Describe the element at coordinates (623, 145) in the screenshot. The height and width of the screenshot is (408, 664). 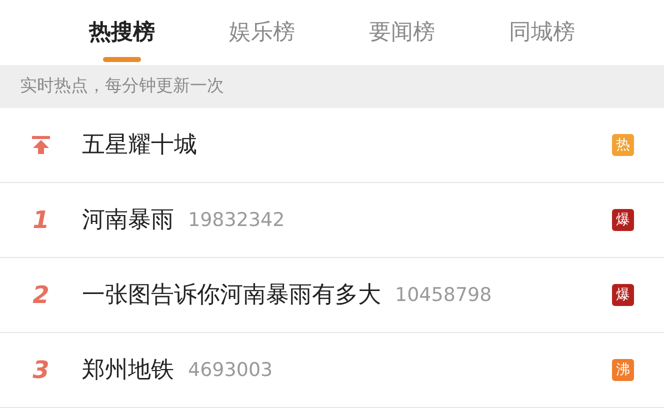
I see `trend-tag: 热` at that location.